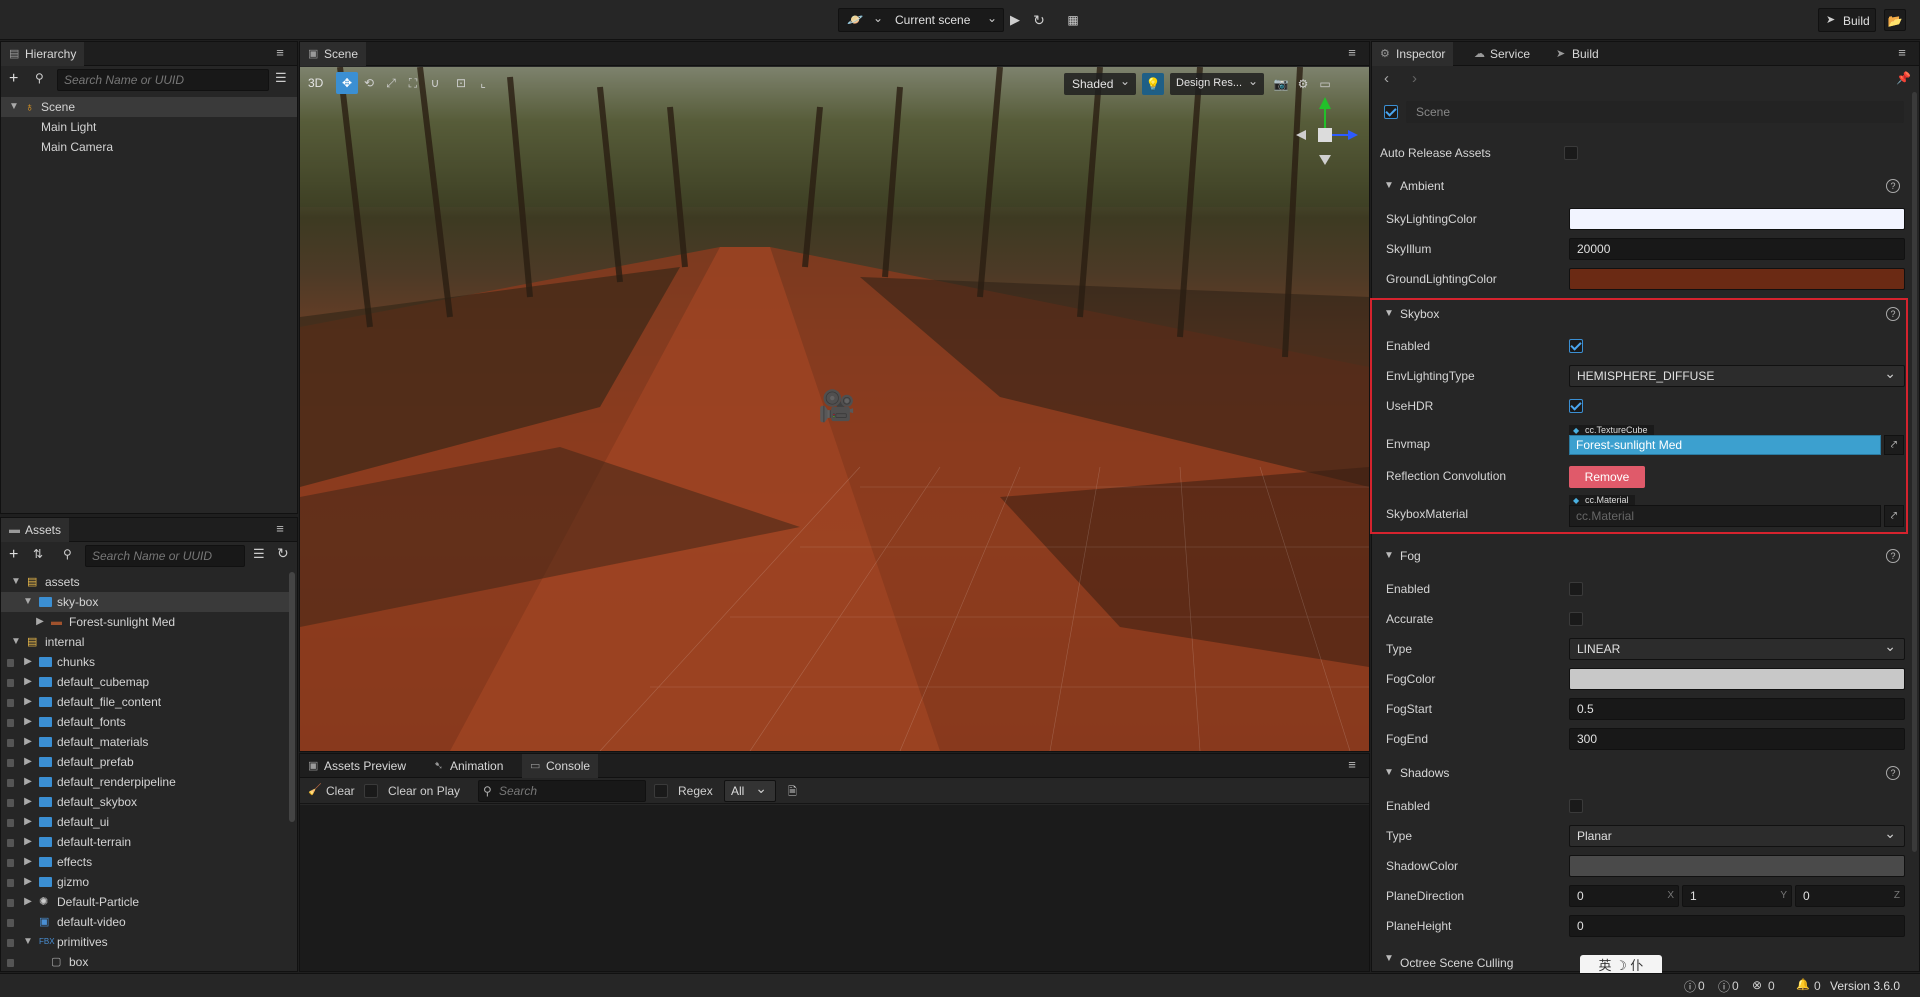 The image size is (1920, 997). I want to click on tab-console: ▭ Console, so click(560, 766).